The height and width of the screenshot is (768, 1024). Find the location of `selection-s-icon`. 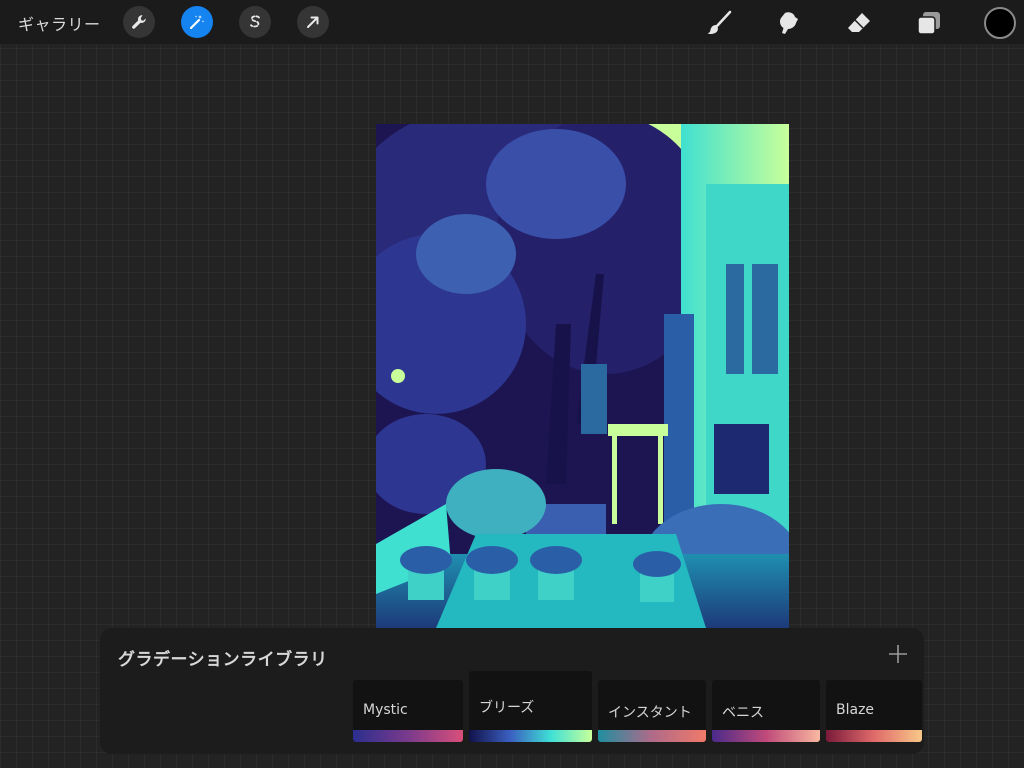

selection-s-icon is located at coordinates (255, 21).